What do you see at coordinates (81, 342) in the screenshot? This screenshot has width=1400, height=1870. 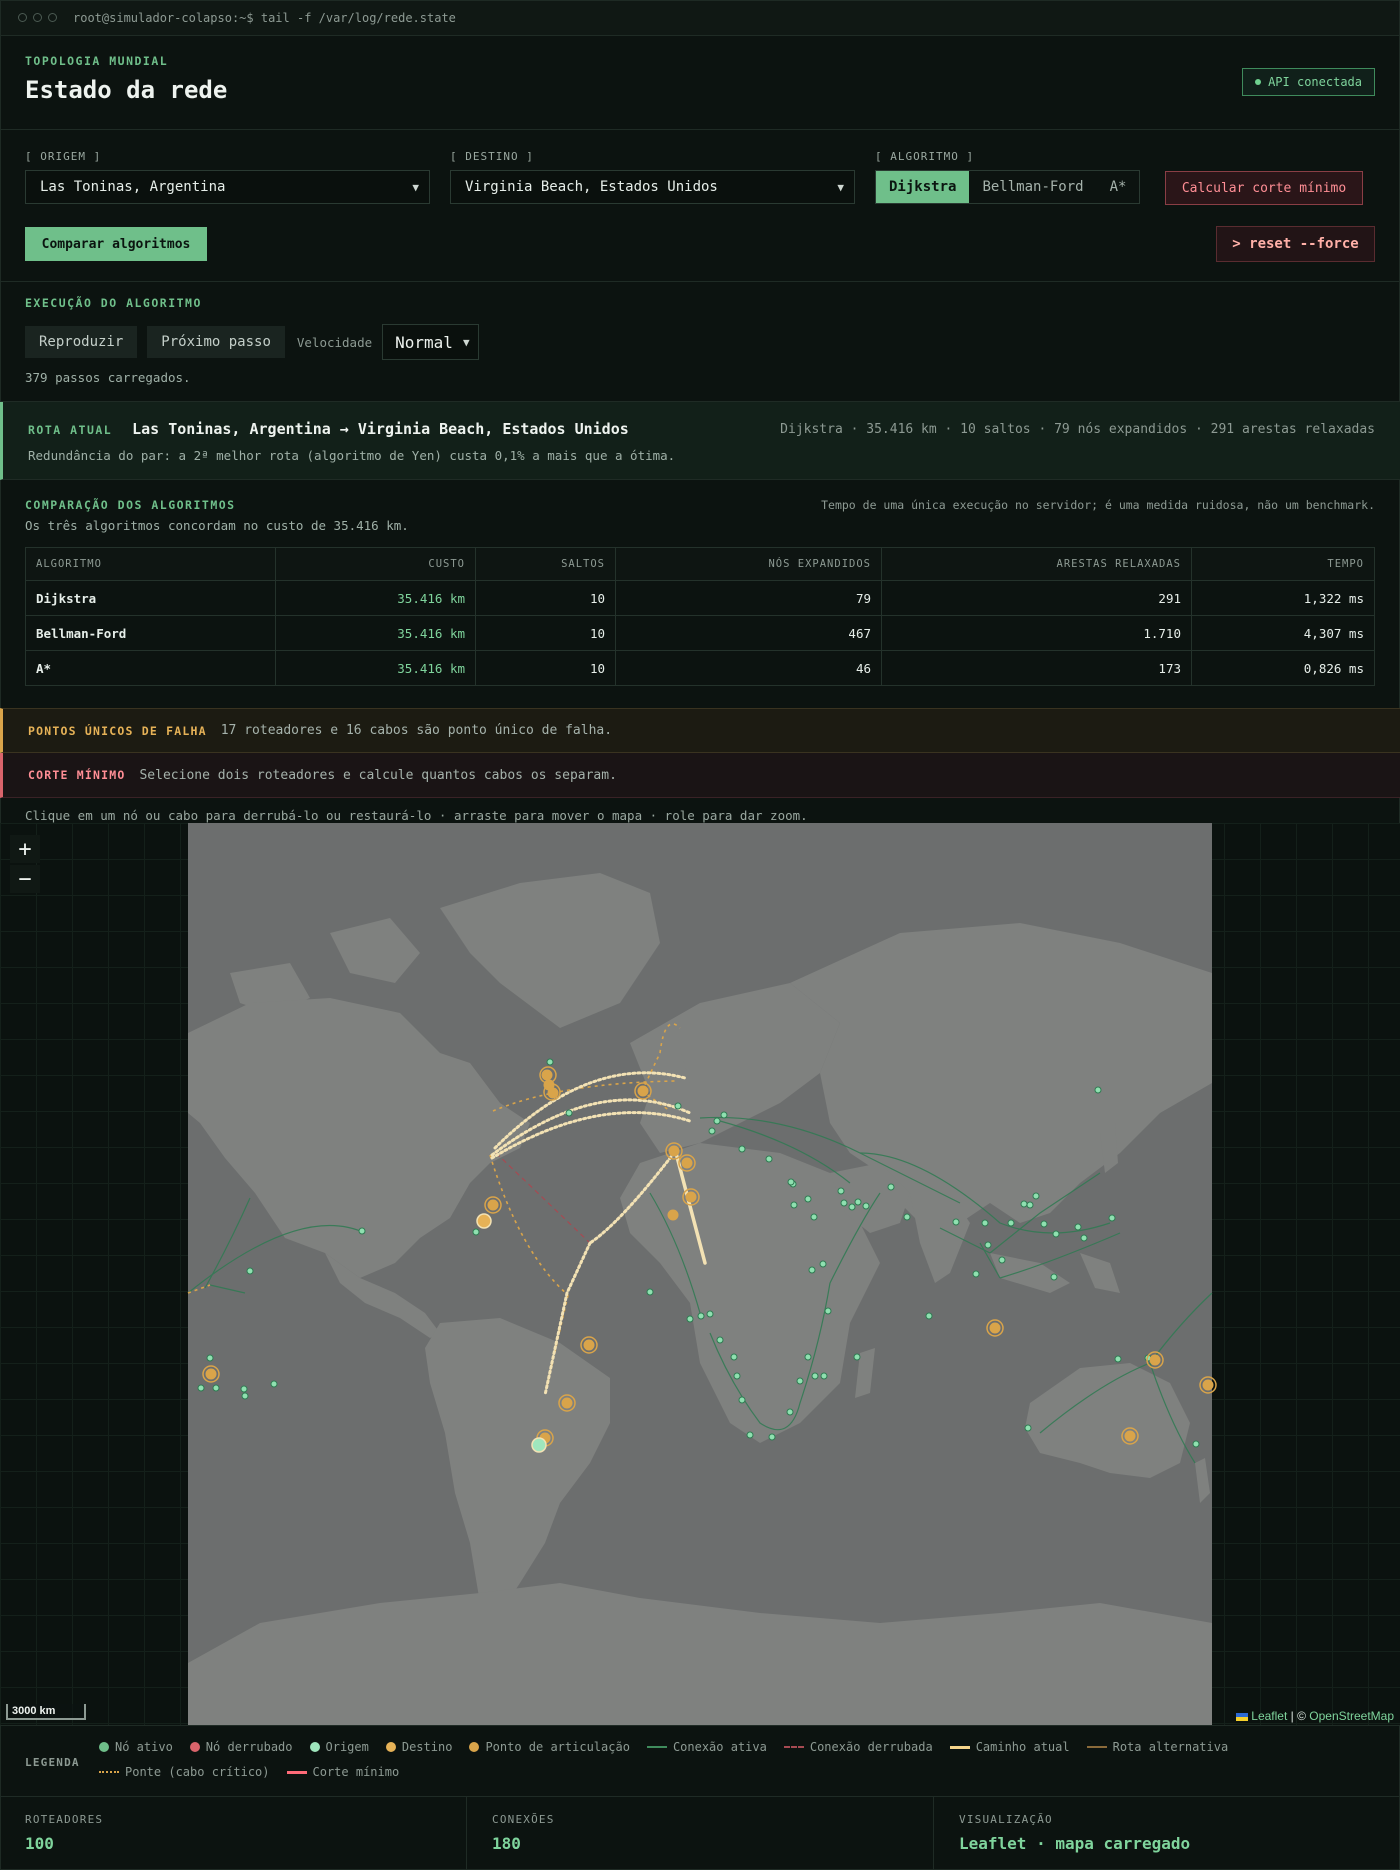 I see `play-button: Reproduzir` at bounding box center [81, 342].